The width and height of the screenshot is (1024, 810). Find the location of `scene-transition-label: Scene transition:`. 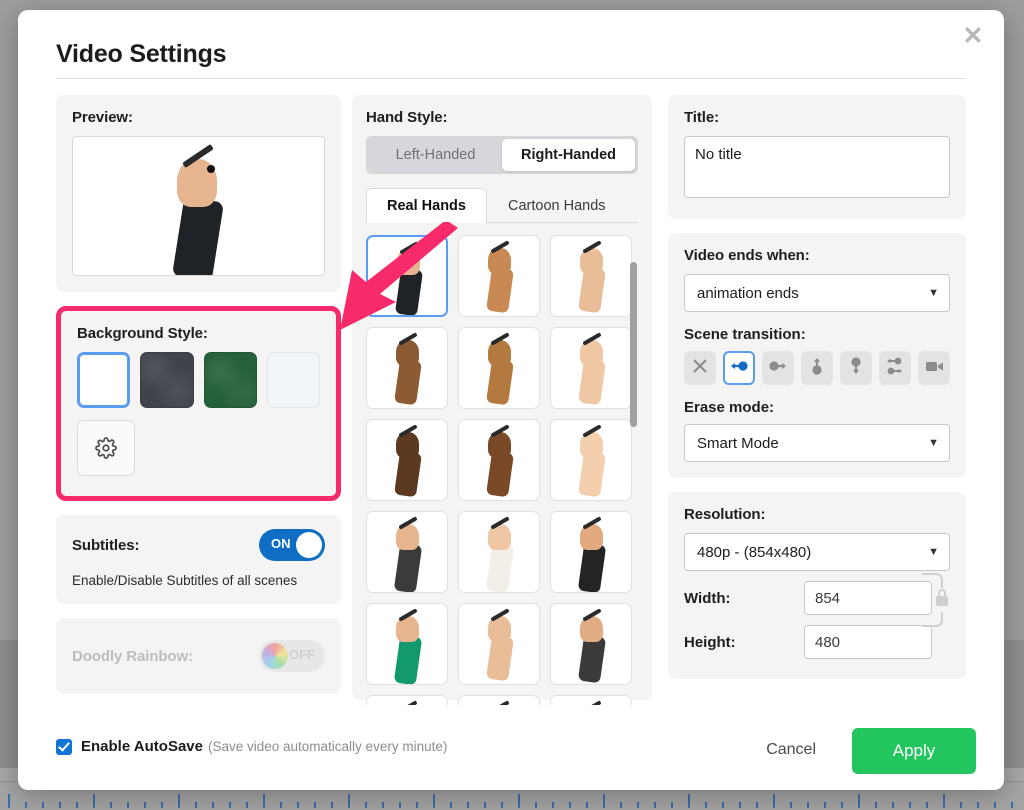

scene-transition-label: Scene transition: is located at coordinates (745, 334).